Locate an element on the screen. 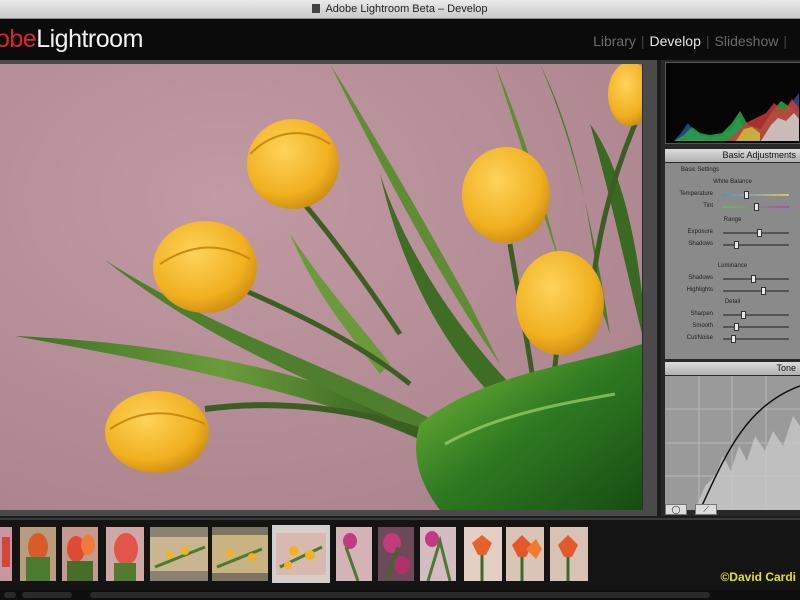 This screenshot has width=800, height=600. detail-label: Detail is located at coordinates (732, 302).